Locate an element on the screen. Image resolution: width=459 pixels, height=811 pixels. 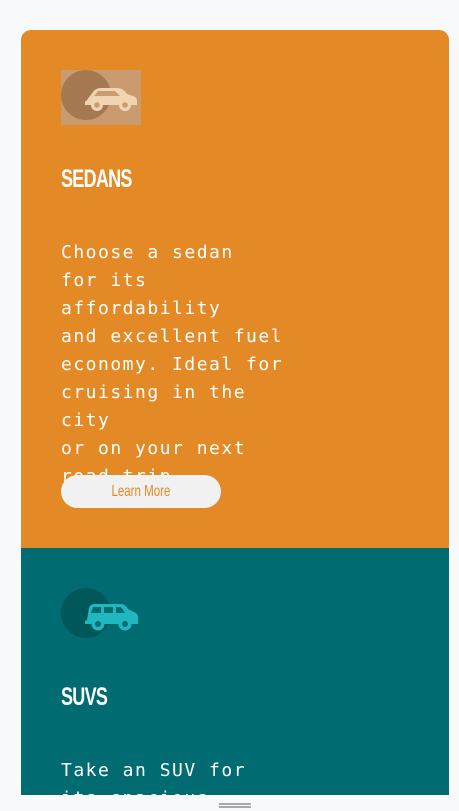
learn-more-label: Learn More is located at coordinates (141, 491).